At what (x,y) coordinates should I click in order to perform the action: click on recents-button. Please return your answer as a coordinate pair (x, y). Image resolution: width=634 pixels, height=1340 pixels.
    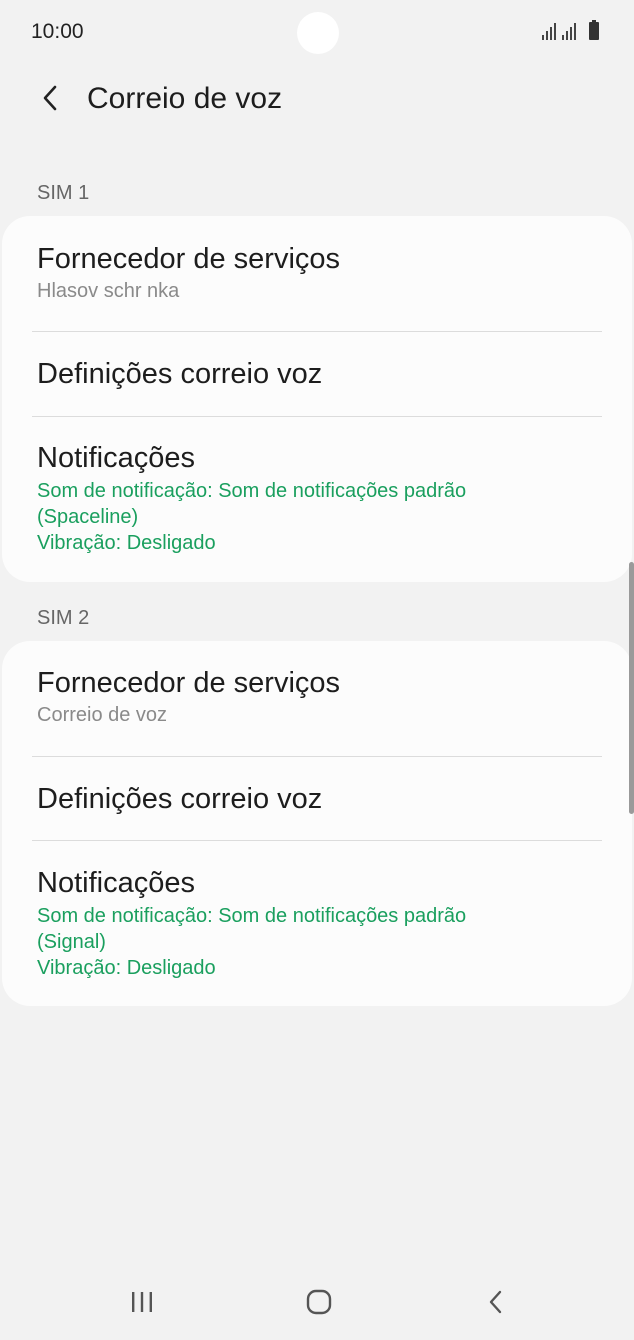
    Looking at the image, I should click on (142, 1302).